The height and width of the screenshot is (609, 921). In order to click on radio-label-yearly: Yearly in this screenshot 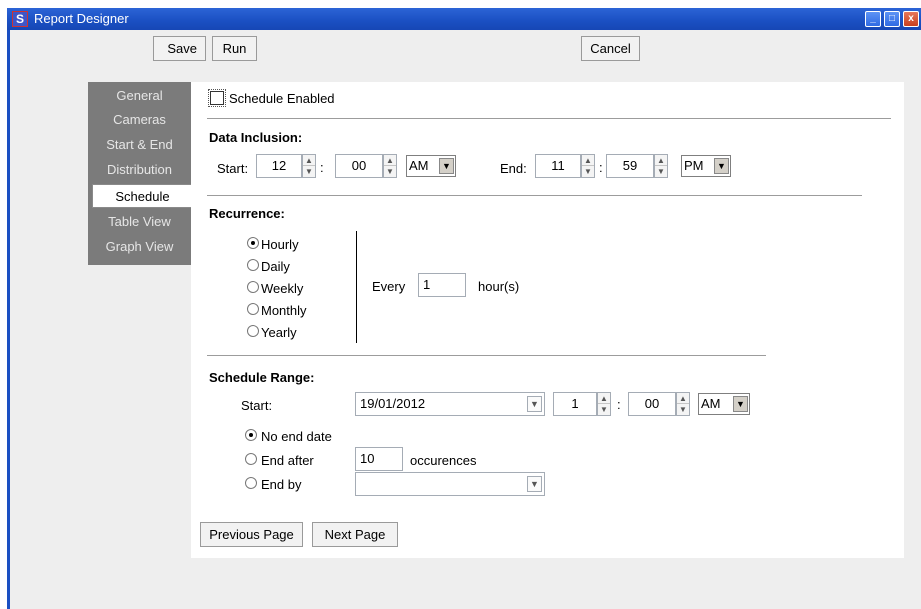, I will do `click(279, 332)`.